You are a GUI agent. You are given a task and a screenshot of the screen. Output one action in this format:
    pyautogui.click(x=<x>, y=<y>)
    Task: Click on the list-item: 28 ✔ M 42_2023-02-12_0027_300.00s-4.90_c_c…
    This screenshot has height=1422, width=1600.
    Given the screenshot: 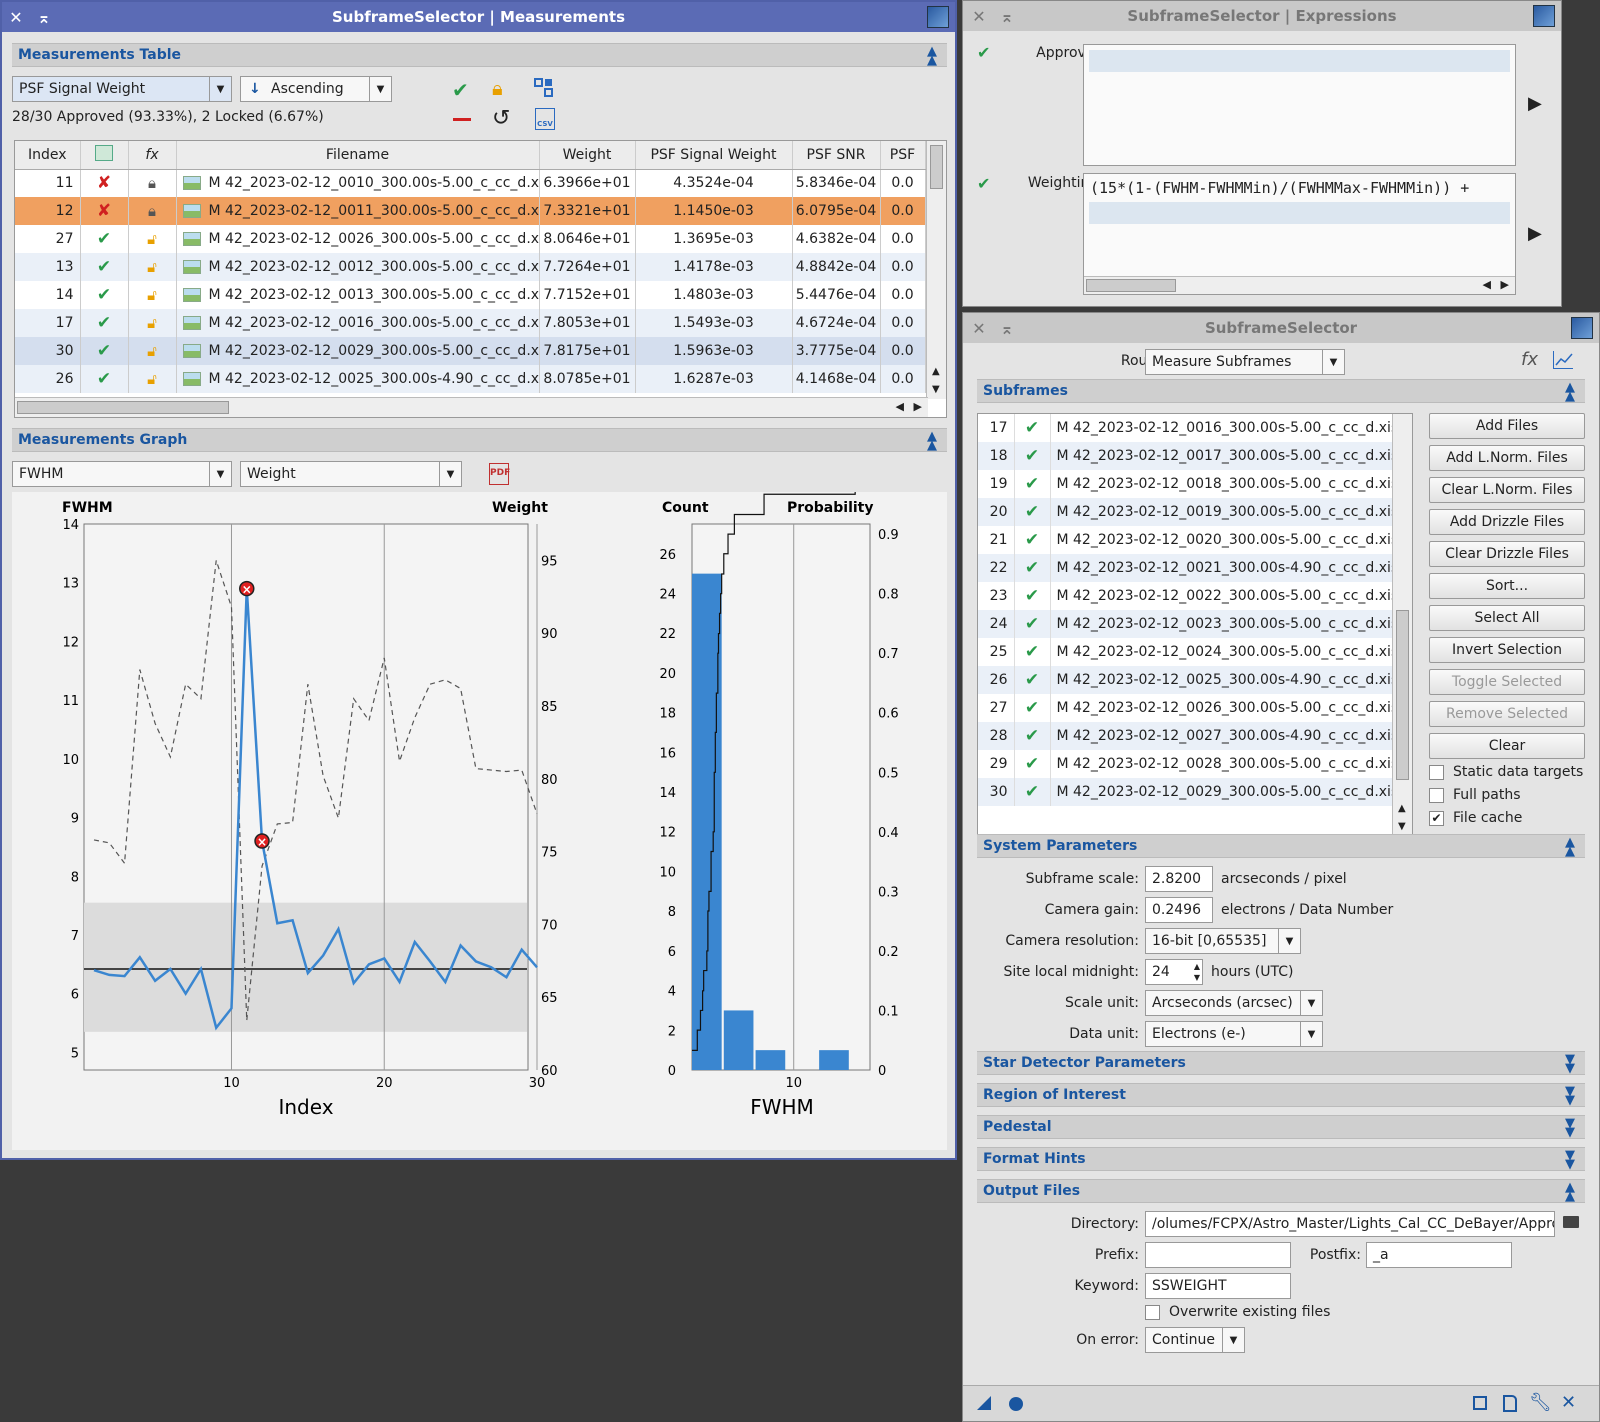 What is the action you would take?
    pyautogui.click(x=1190, y=736)
    